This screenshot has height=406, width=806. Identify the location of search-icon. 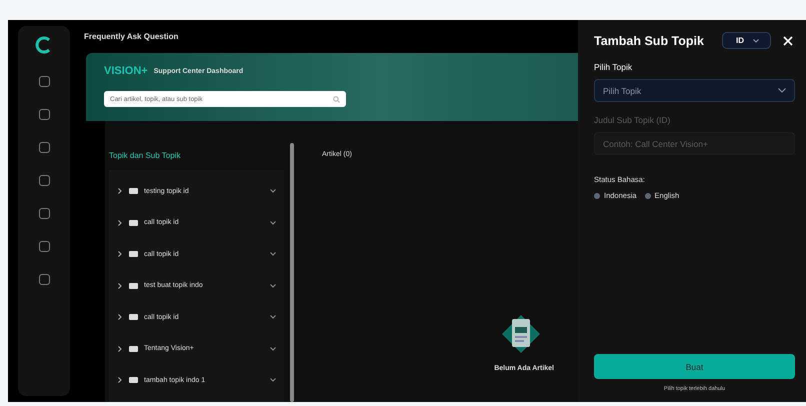
(336, 99).